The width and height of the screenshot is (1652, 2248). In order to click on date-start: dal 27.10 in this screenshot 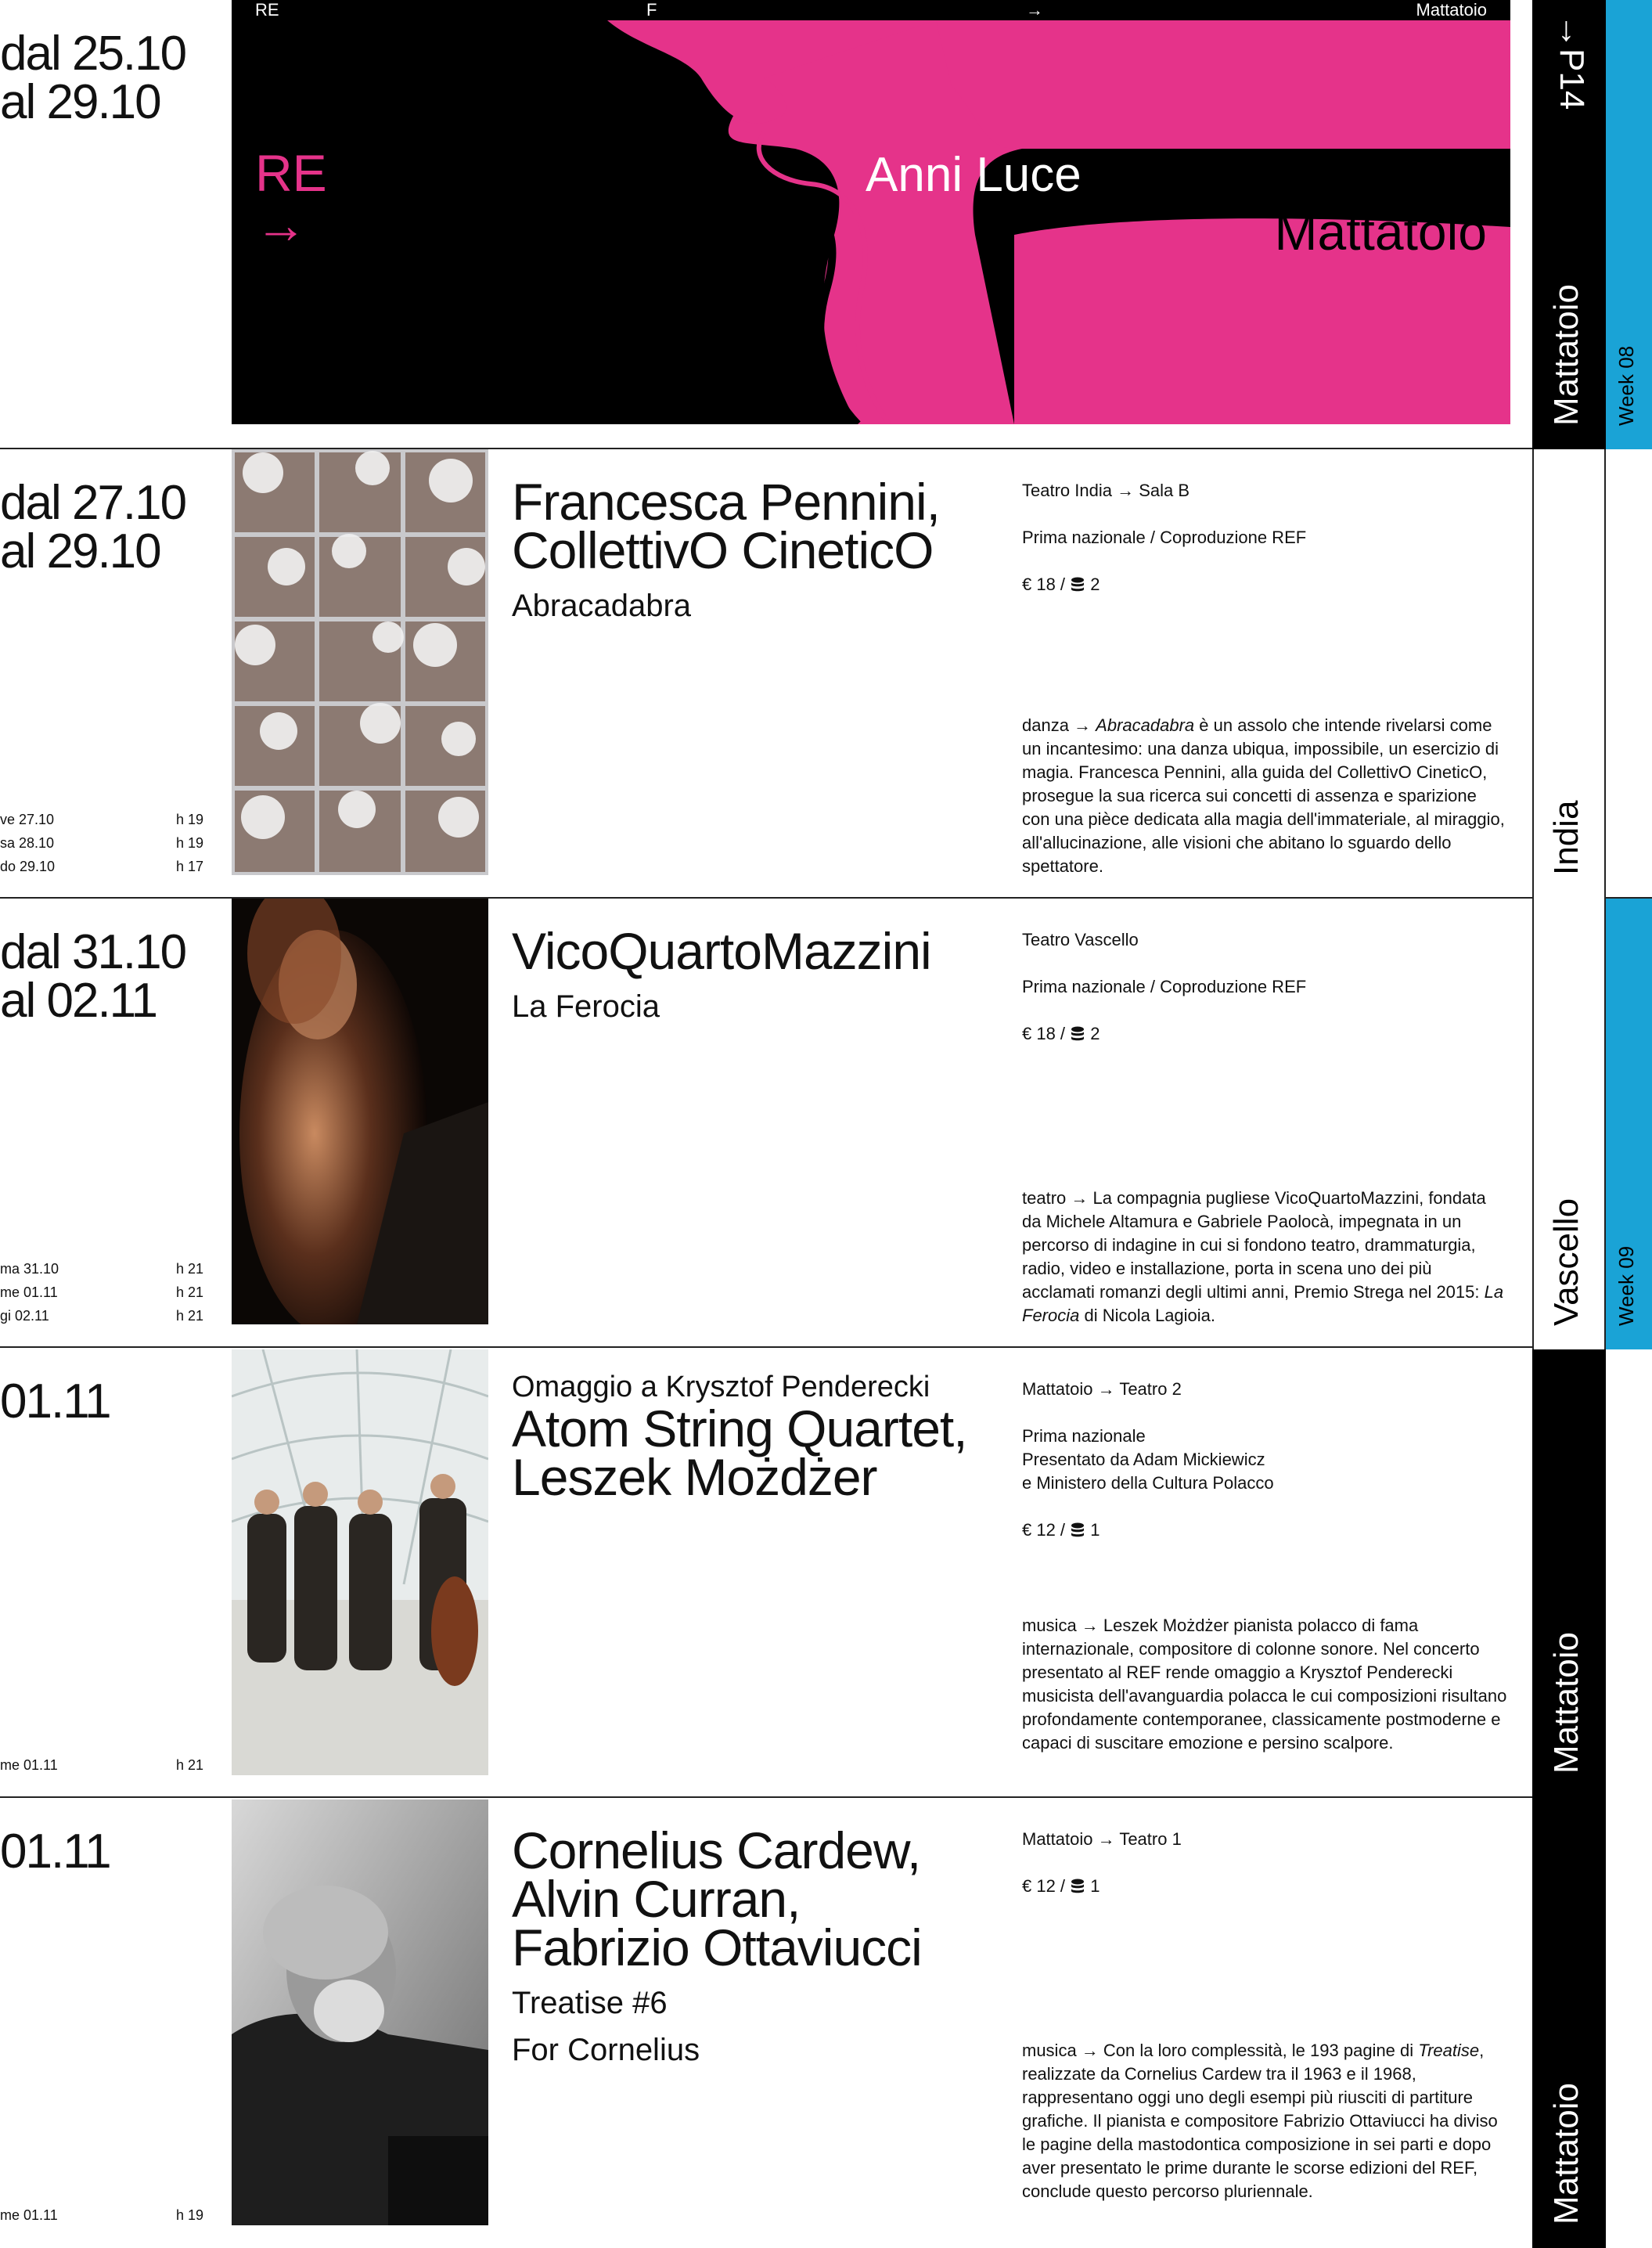, I will do `click(93, 503)`.